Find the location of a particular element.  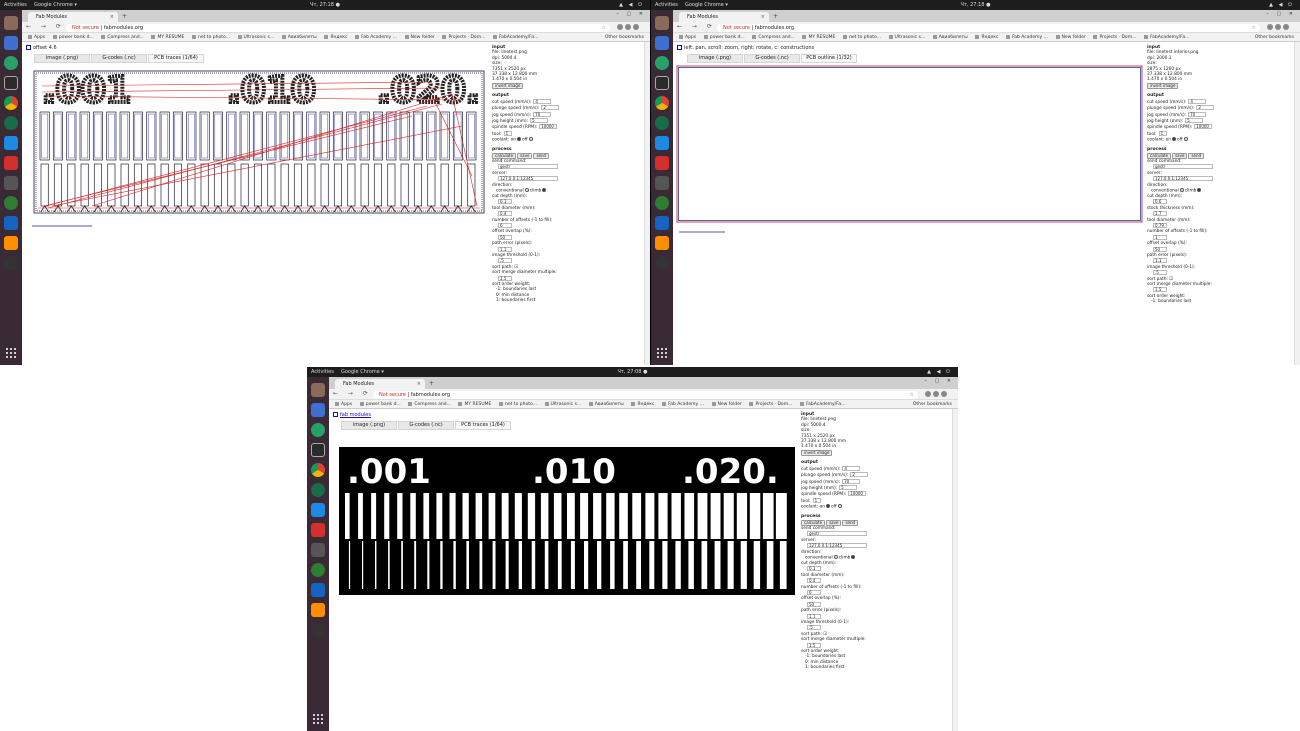

app-menu: Google Chrome ▾ is located at coordinates (706, 5).